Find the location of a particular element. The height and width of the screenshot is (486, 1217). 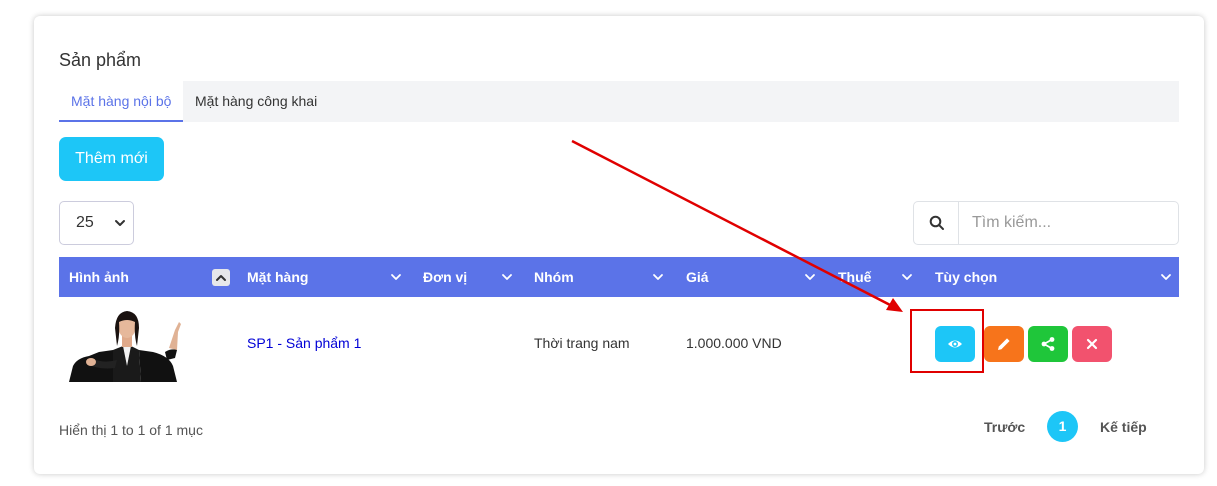

search-input is located at coordinates (1069, 223).